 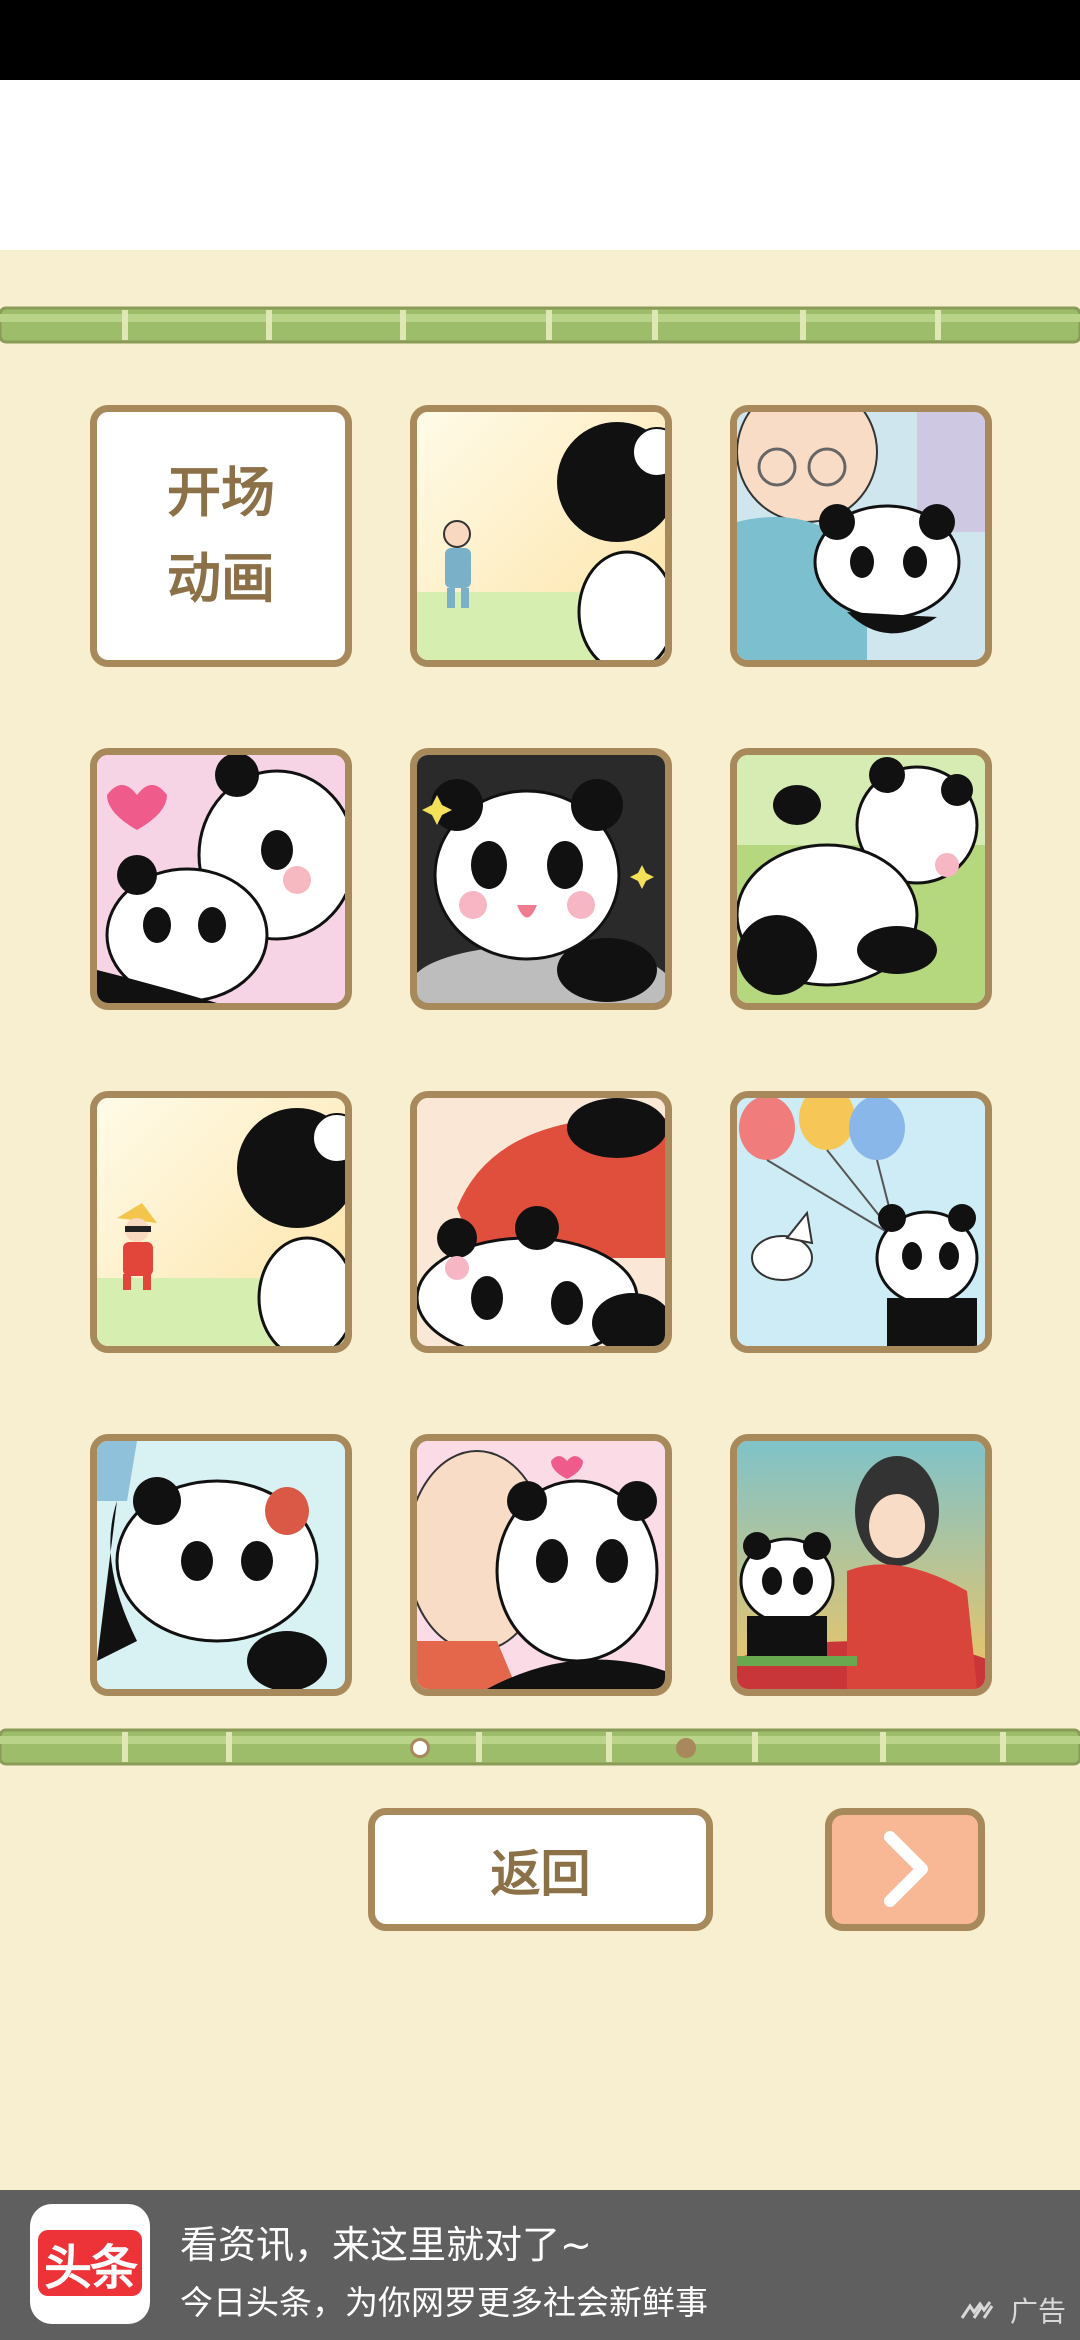 I want to click on tile-grandpa-hugs-panda, so click(x=861, y=536).